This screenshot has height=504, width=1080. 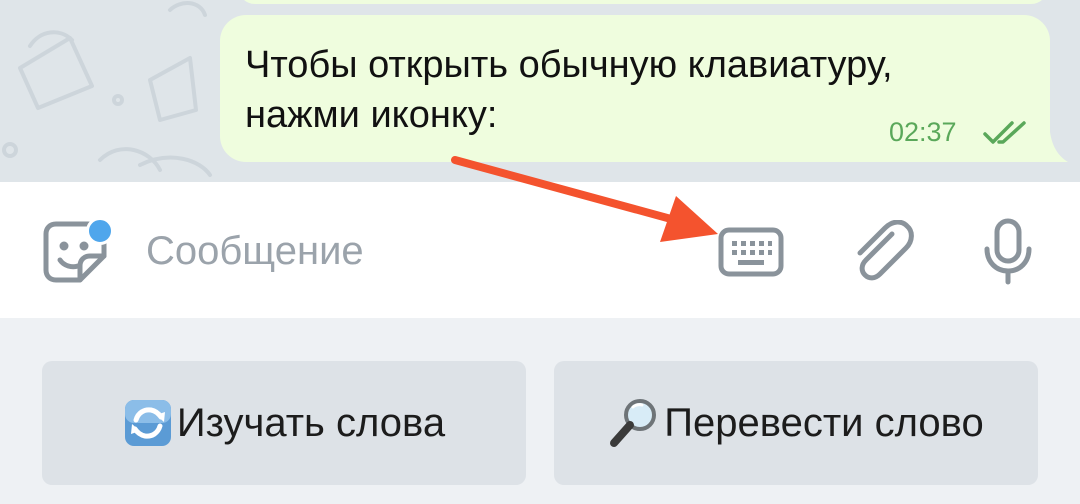 What do you see at coordinates (147, 423) in the screenshot?
I see `refresh-emoji-icon` at bounding box center [147, 423].